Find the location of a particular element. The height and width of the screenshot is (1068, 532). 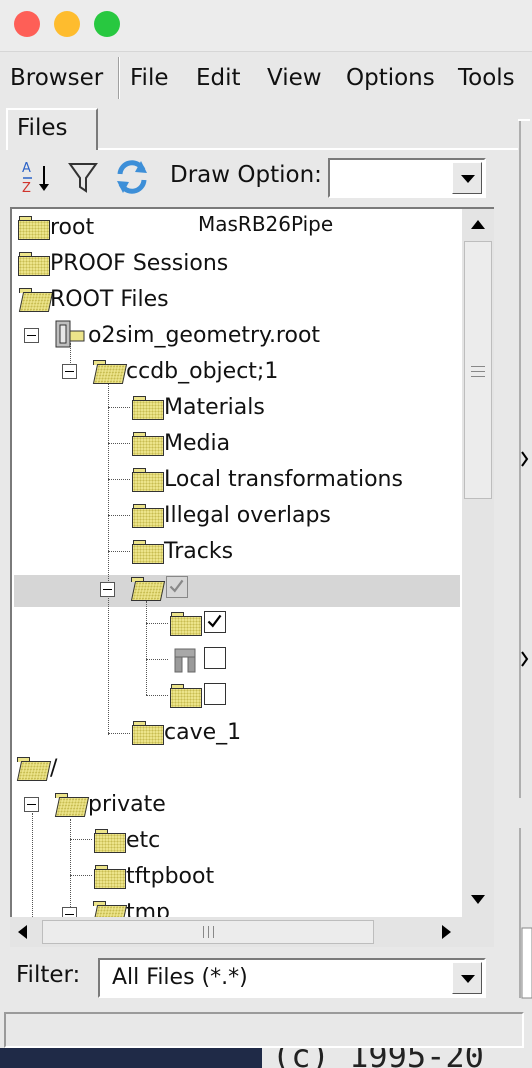

tree-item-ccdb-object: ccdb_object;1 is located at coordinates (202, 372).